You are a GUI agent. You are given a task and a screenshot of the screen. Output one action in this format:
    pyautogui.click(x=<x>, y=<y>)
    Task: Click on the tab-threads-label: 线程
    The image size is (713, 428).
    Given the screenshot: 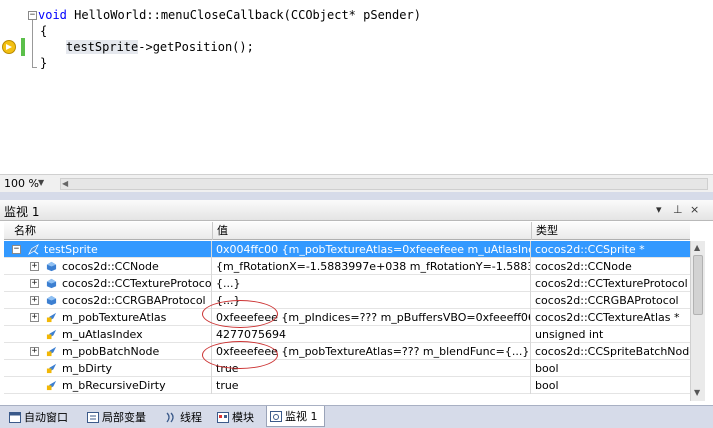 What is the action you would take?
    pyautogui.click(x=191, y=417)
    